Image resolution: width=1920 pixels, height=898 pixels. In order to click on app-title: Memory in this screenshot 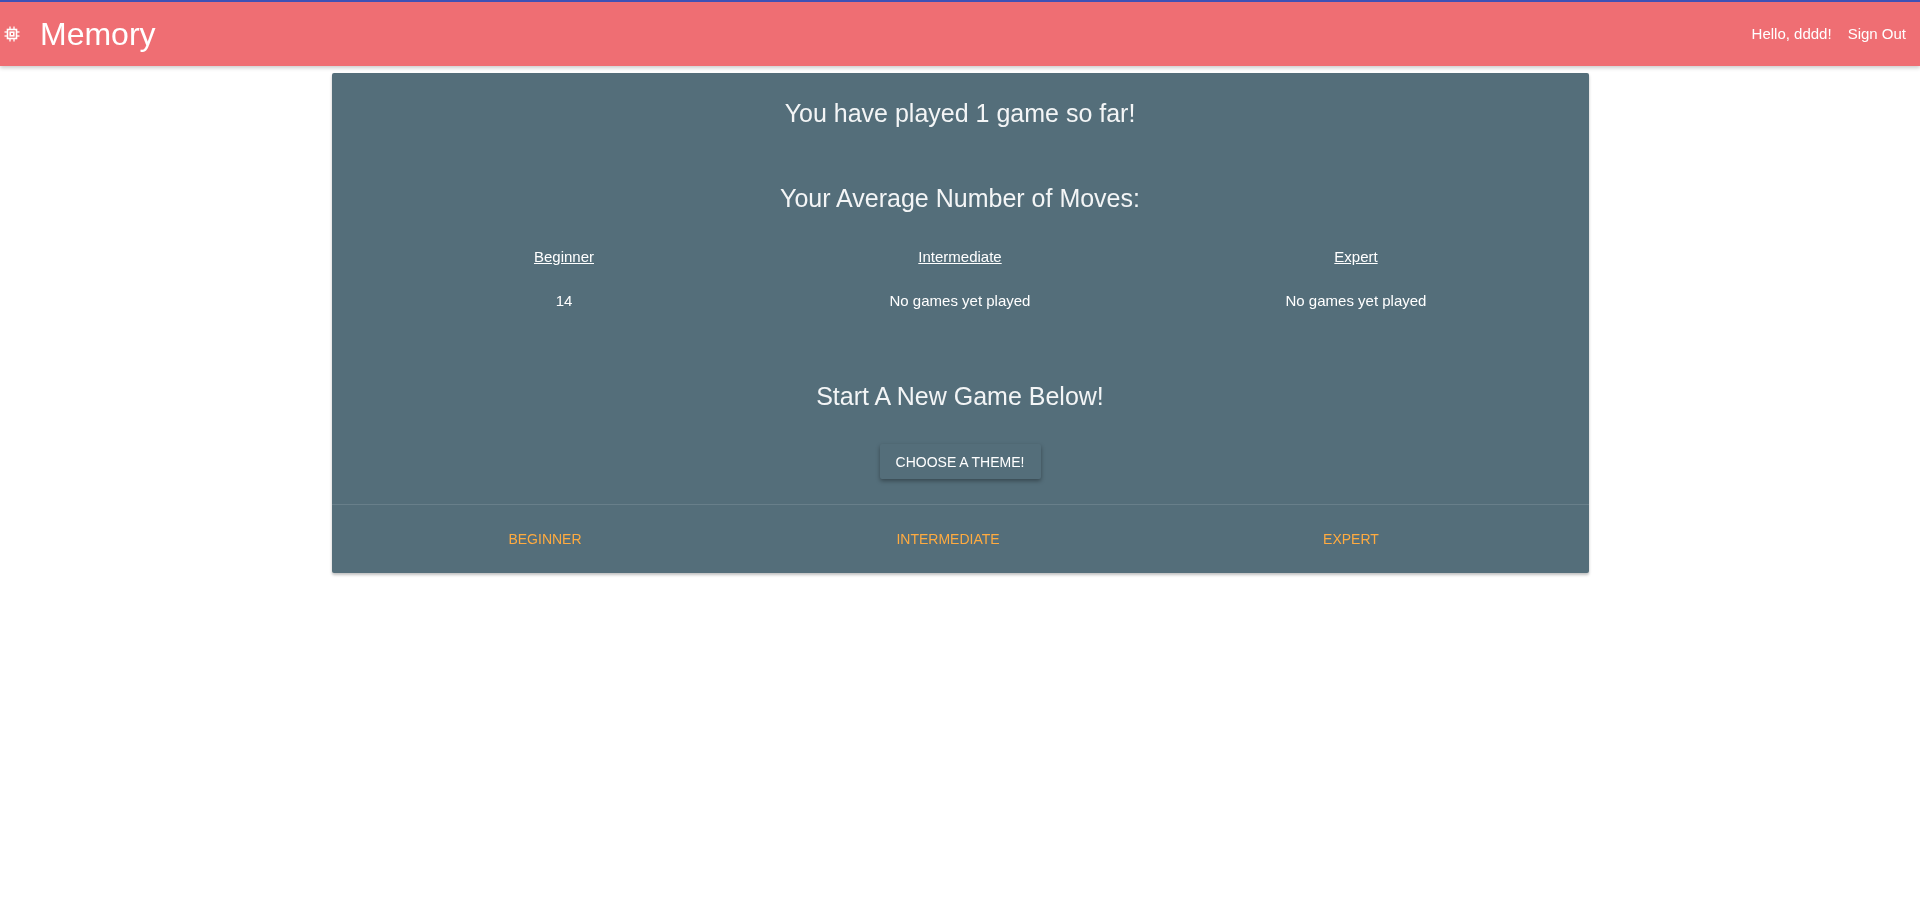, I will do `click(98, 34)`.